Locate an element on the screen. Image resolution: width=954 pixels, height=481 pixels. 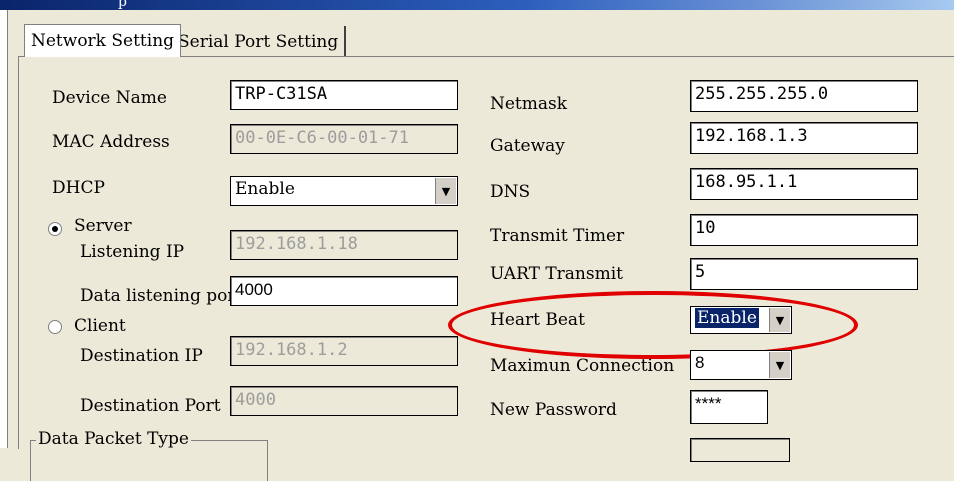
left-window-frame is located at coordinates (4, 229).